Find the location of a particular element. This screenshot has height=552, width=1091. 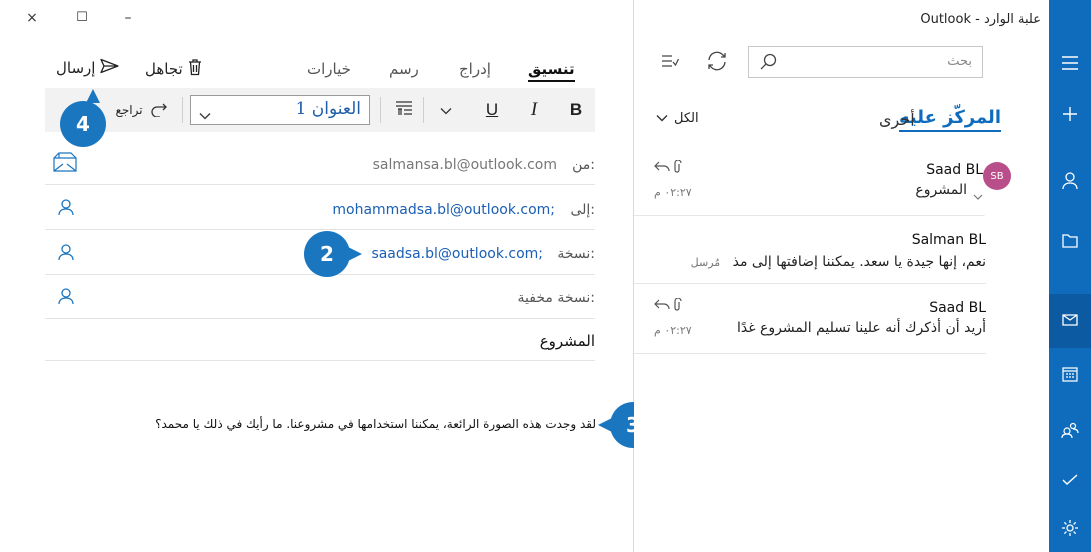

to-value: mohammadsa.bl@outlook.com; is located at coordinates (443, 210).